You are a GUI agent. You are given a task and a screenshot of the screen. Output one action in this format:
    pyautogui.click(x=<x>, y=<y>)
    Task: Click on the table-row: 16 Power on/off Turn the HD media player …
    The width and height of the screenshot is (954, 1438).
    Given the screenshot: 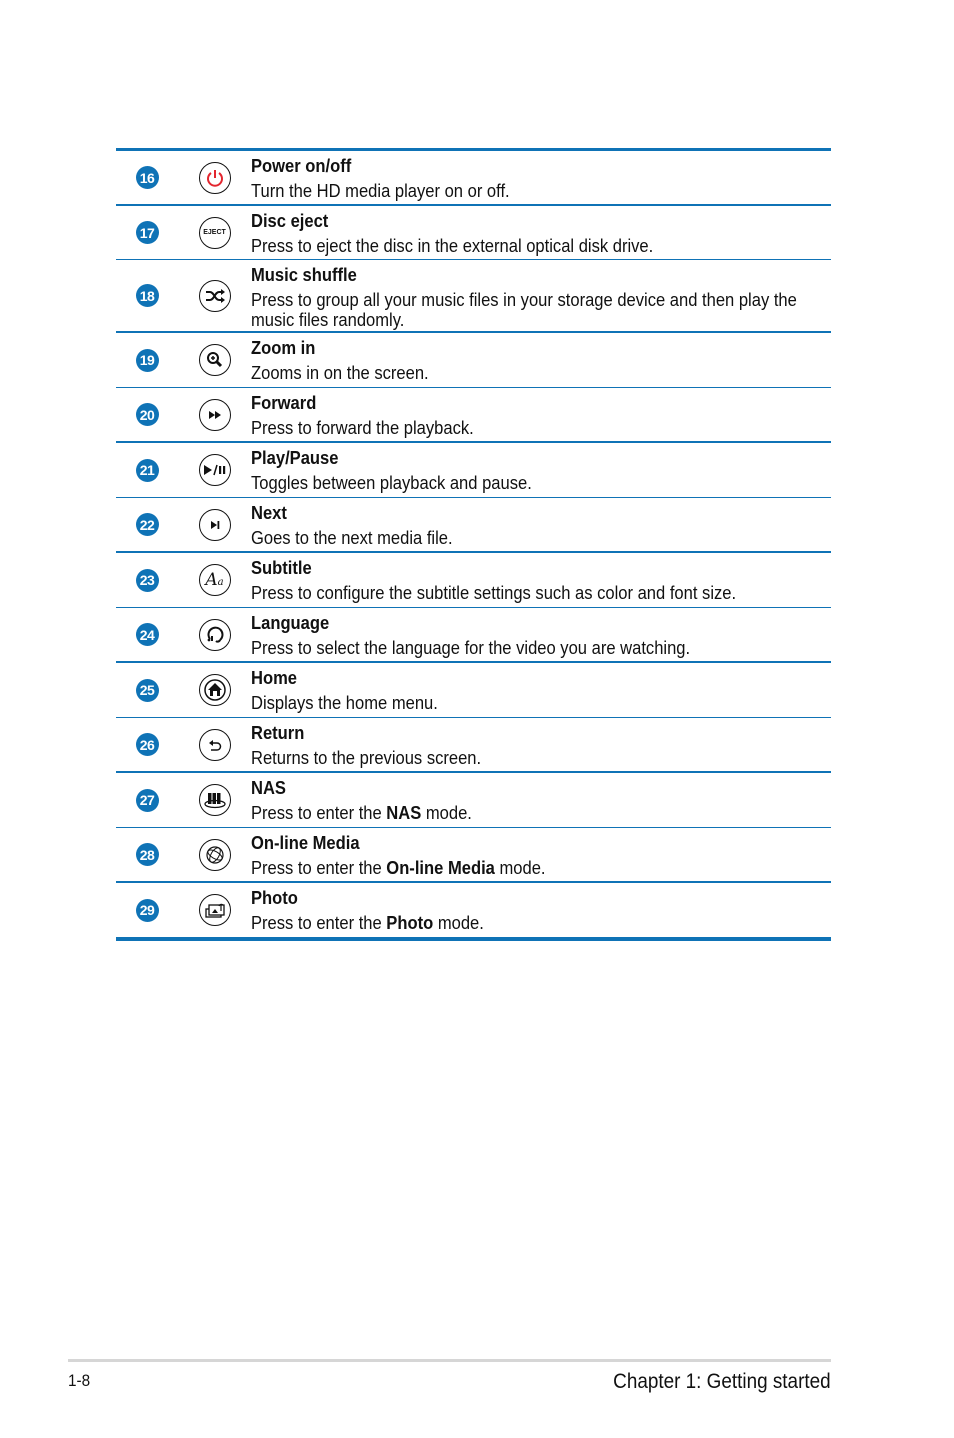 What is the action you would take?
    pyautogui.click(x=473, y=178)
    